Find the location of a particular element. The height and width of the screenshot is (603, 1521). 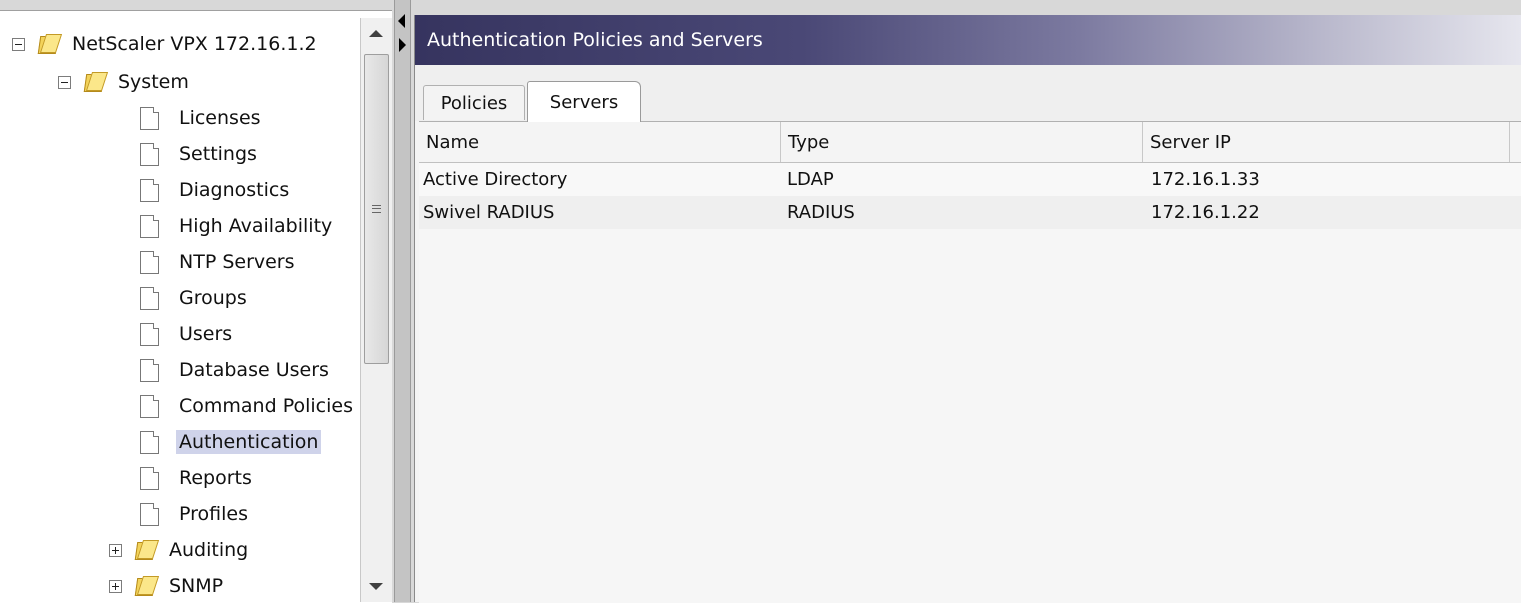

tree-node-settings: Settings is located at coordinates (200, 154).